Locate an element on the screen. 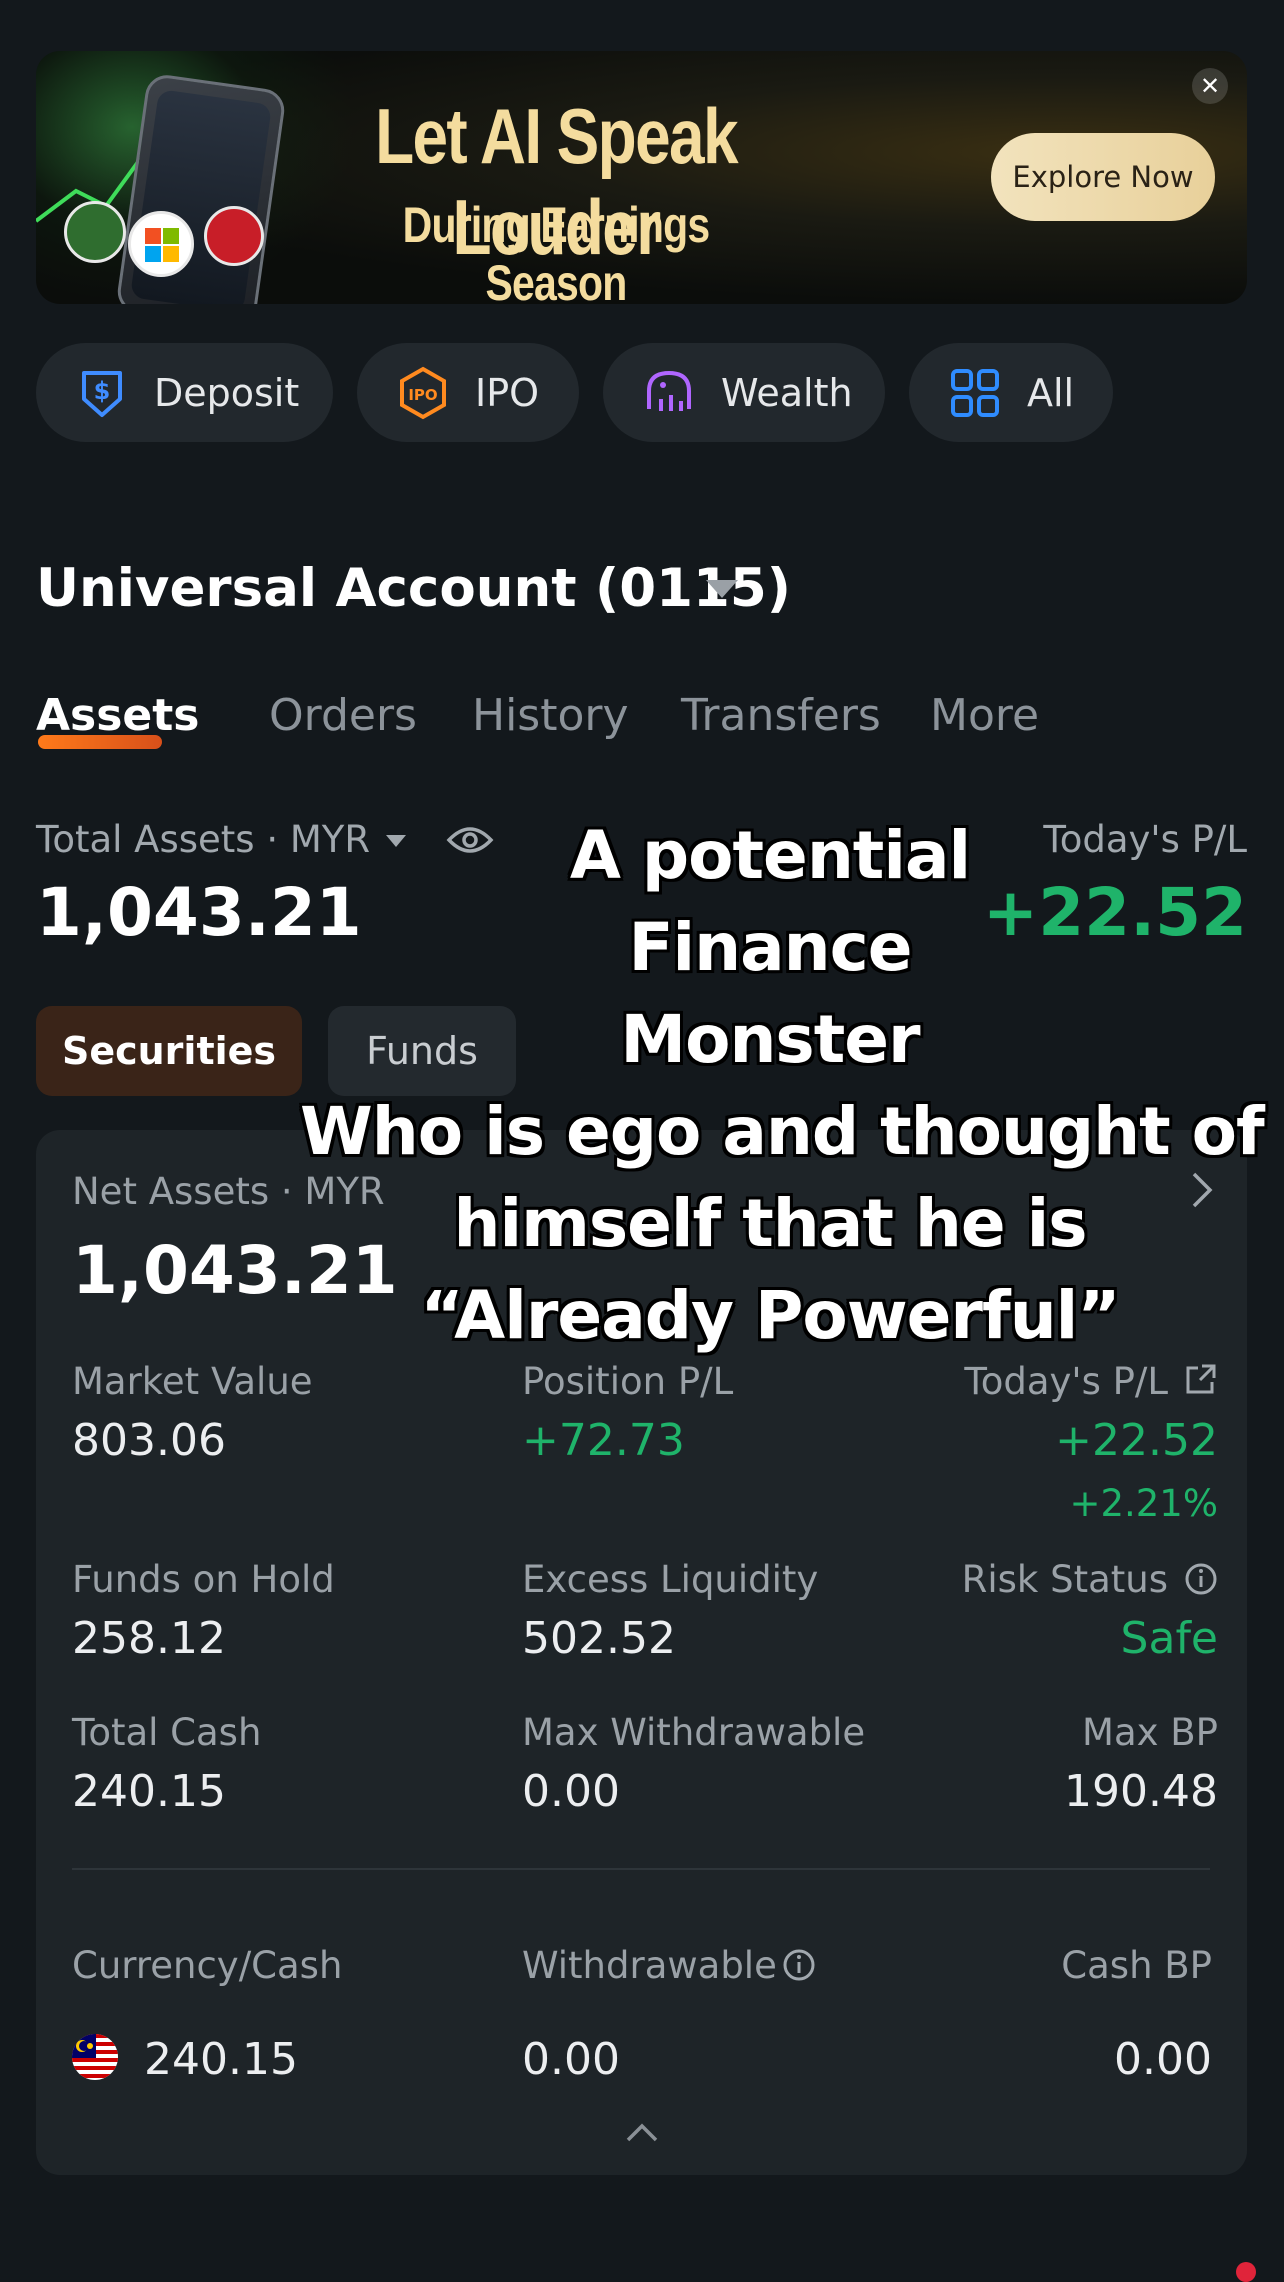 The image size is (1284, 2282). chevron-up-icon is located at coordinates (642, 2132).